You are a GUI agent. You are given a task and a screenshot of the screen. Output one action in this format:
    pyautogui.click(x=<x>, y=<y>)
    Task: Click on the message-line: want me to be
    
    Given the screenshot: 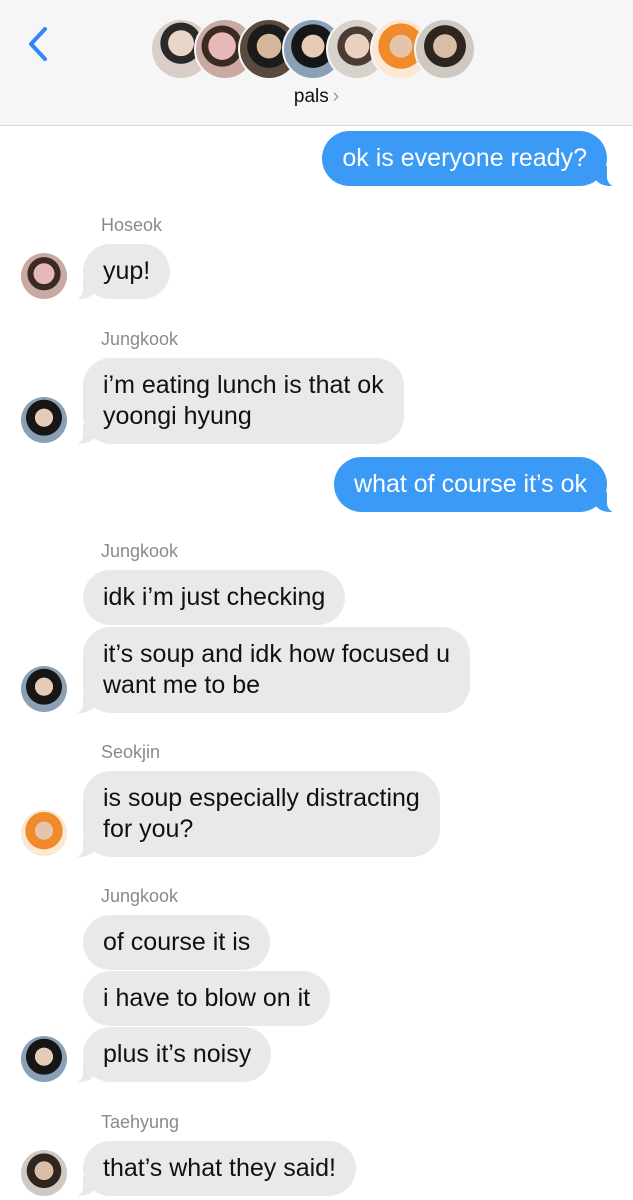 What is the action you would take?
    pyautogui.click(x=182, y=685)
    